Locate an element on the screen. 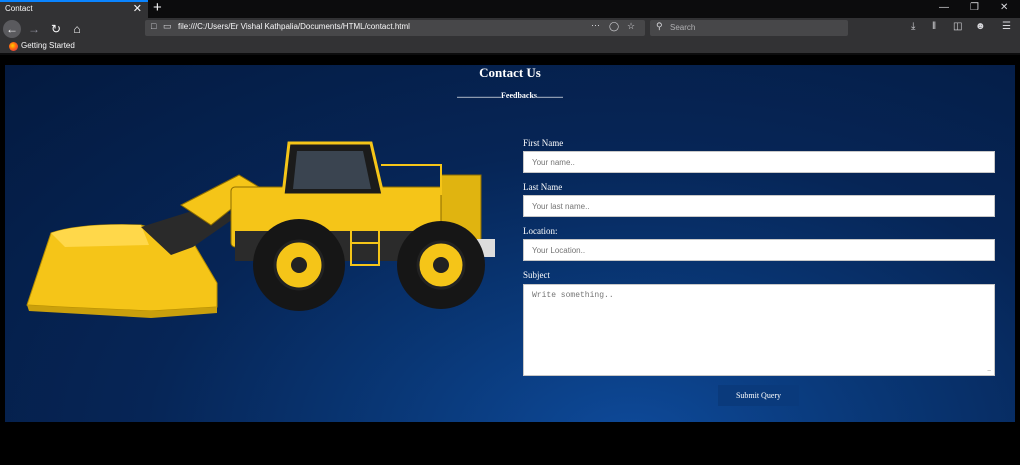 This screenshot has height=465, width=1020. home-icon: ⌂ is located at coordinates (77, 29).